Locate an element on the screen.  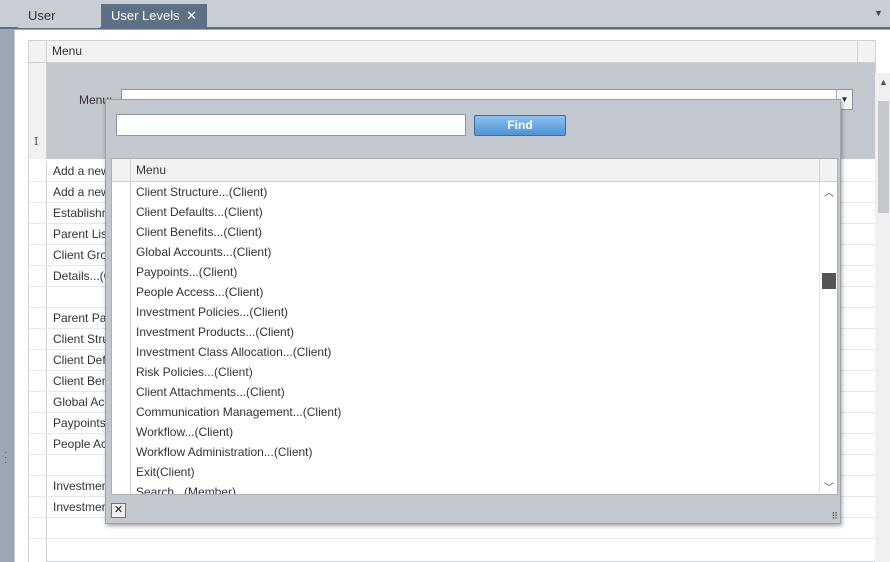
vertical-scrollbar: ▲ is located at coordinates (882, 317).